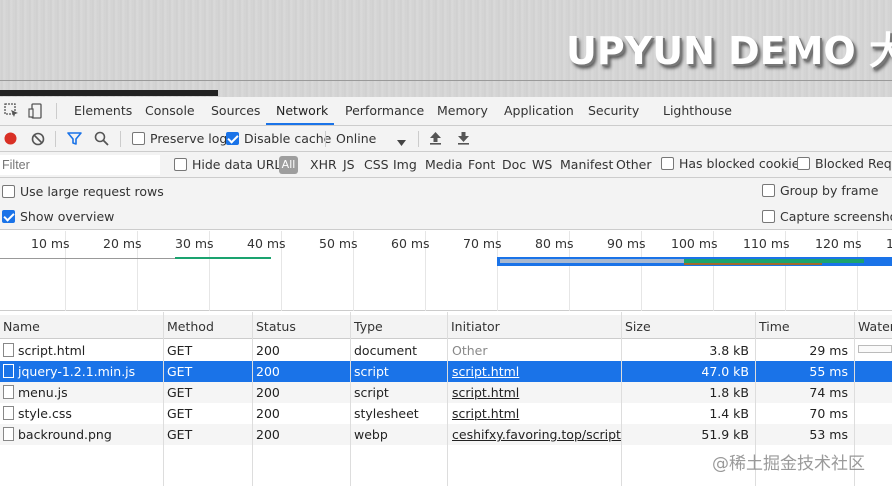 The image size is (892, 486). What do you see at coordinates (873, 327) in the screenshot?
I see `column-header-waterfall: Waterf` at bounding box center [873, 327].